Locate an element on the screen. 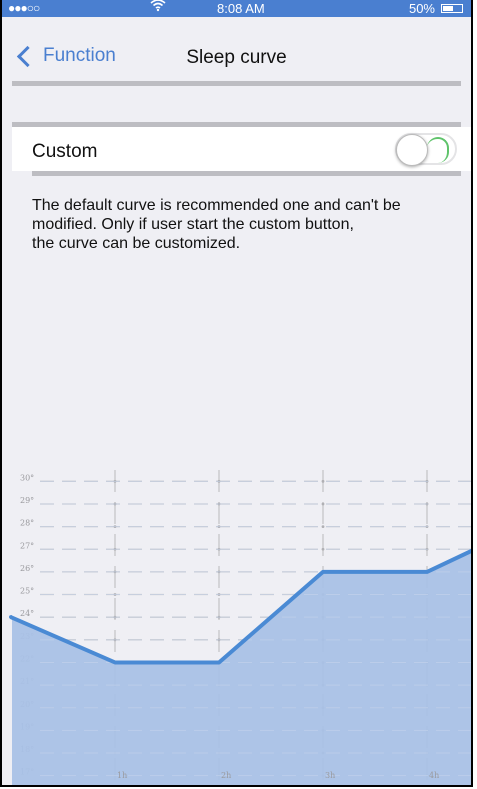 The image size is (477, 789). page-title-text: Sleep curve is located at coordinates (236, 57).